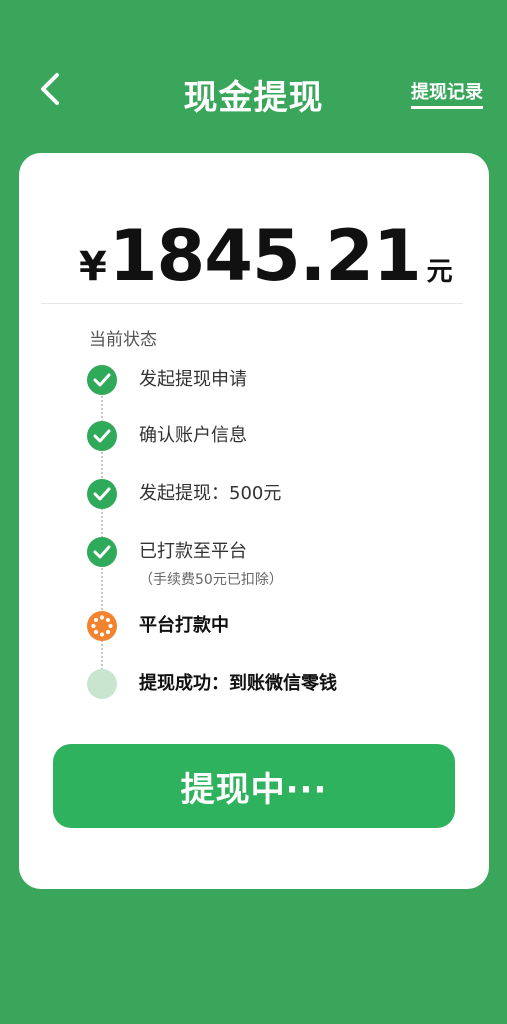  Describe the element at coordinates (193, 379) in the screenshot. I see `step-text: 发起提现申请` at that location.